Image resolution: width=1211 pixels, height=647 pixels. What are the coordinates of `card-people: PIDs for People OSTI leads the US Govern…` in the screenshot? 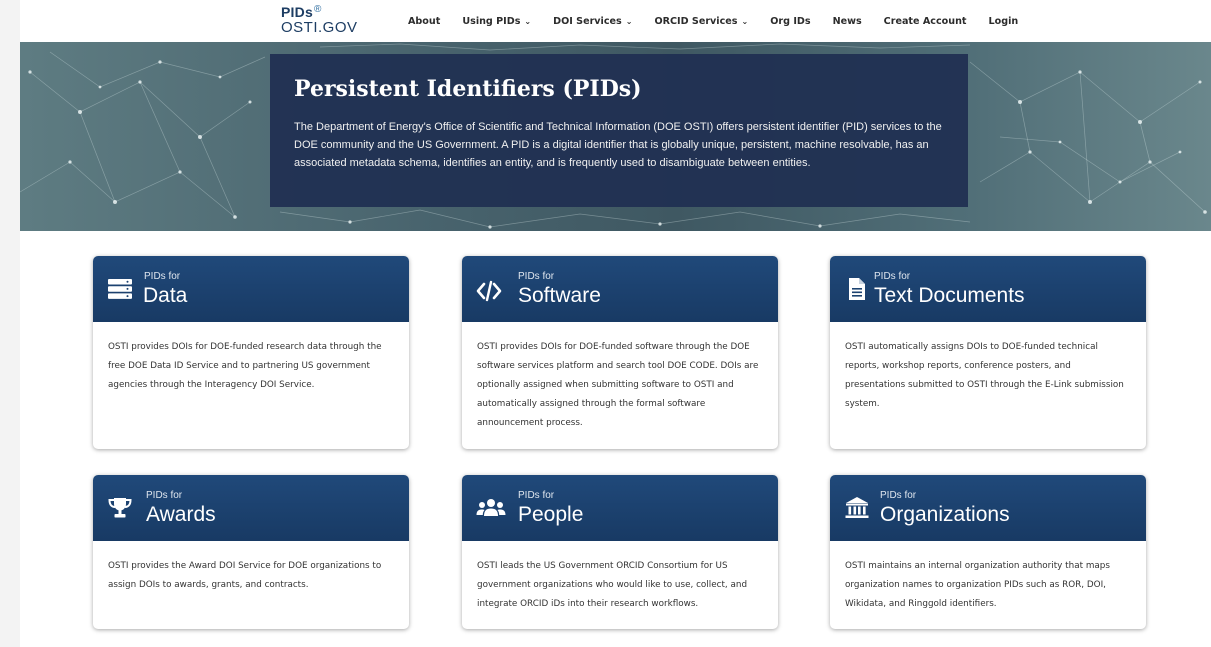 It's located at (620, 552).